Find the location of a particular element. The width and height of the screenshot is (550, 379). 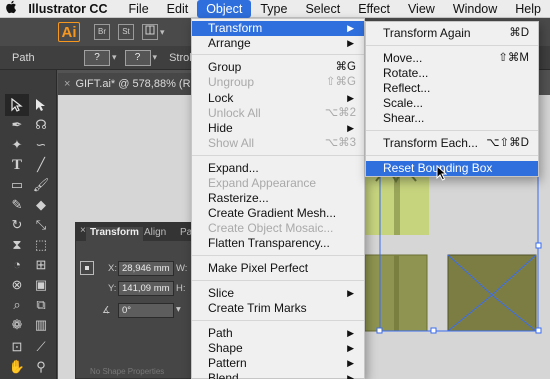

tab-transform: Transform is located at coordinates (114, 234).